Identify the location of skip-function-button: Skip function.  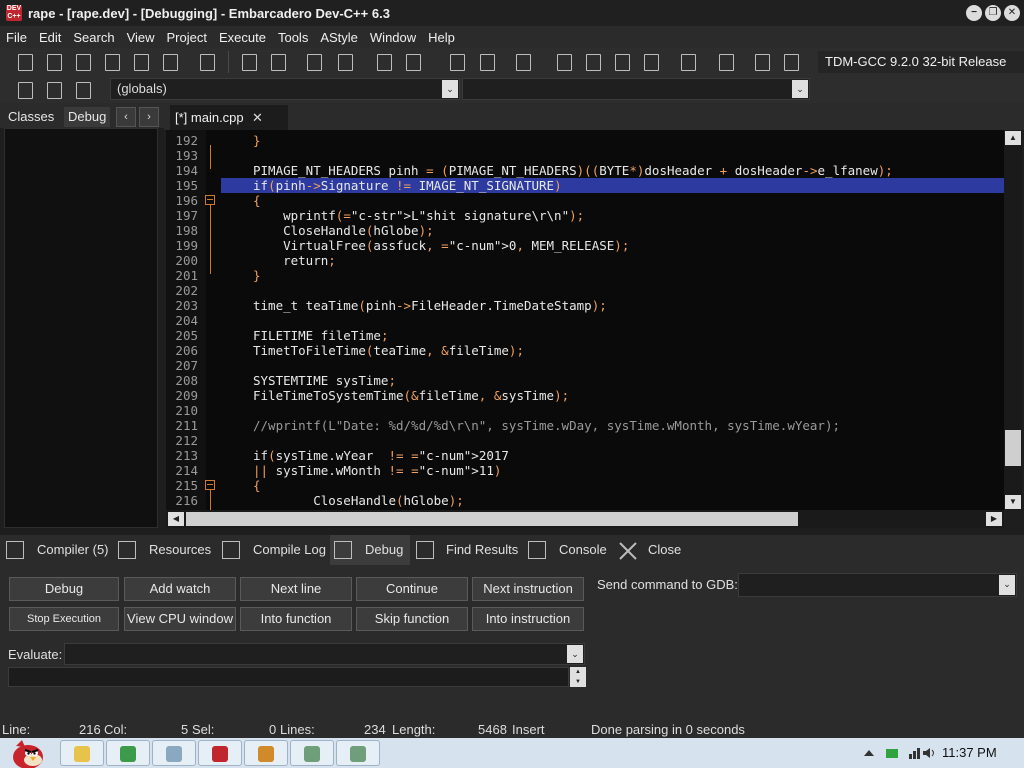
(412, 619).